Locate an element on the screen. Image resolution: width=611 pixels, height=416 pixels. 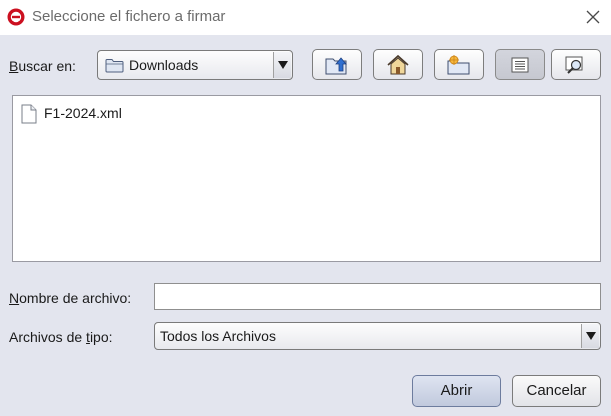
document-icon is located at coordinates (29, 114).